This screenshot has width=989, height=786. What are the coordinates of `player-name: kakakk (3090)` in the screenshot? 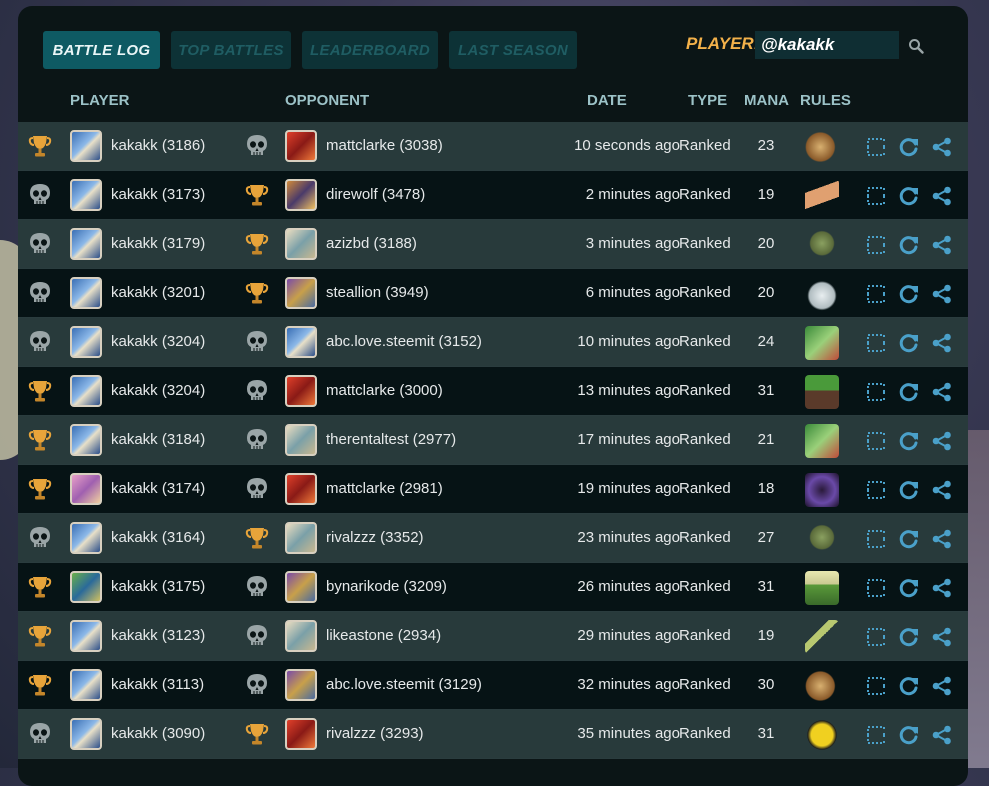 It's located at (158, 733).